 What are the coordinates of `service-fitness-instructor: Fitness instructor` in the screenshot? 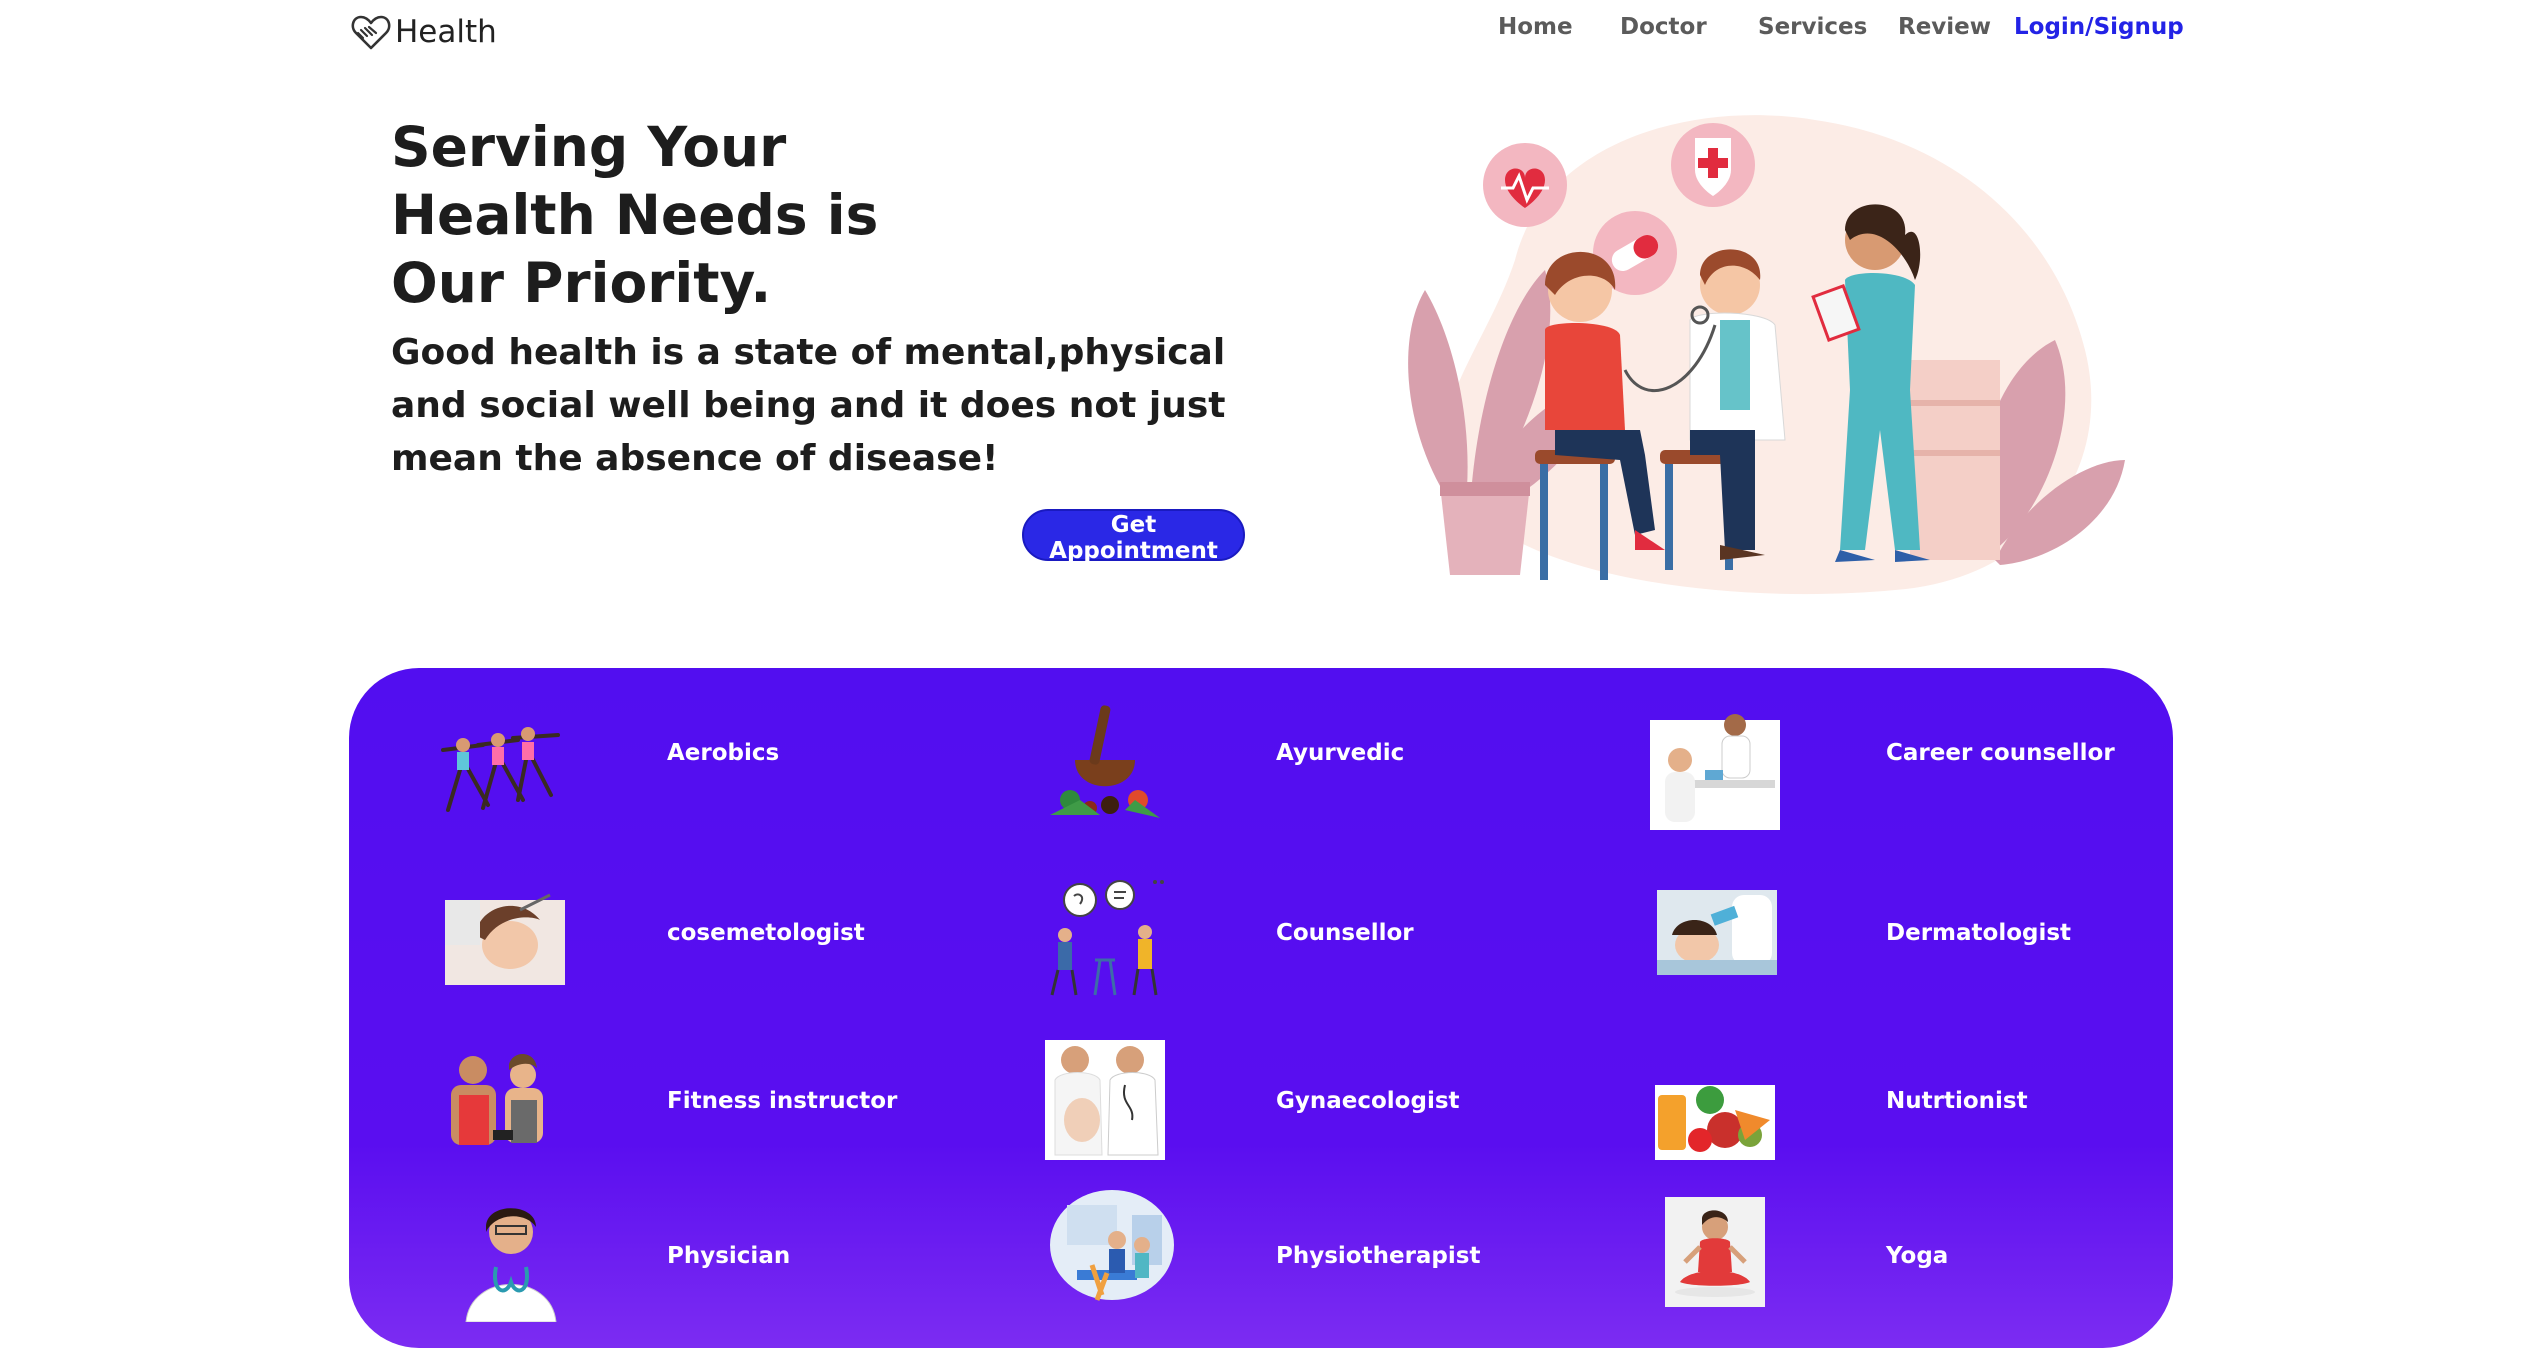 It's located at (782, 1101).